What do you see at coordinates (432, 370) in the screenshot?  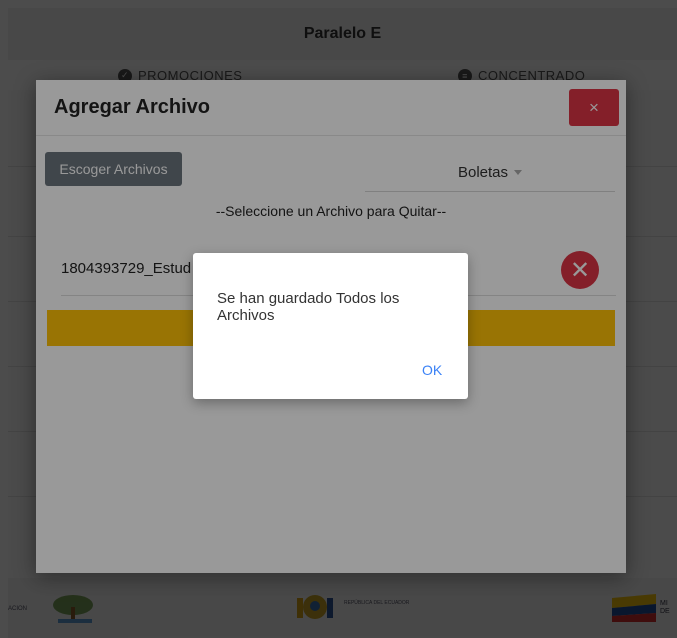 I see `ok-button: OK` at bounding box center [432, 370].